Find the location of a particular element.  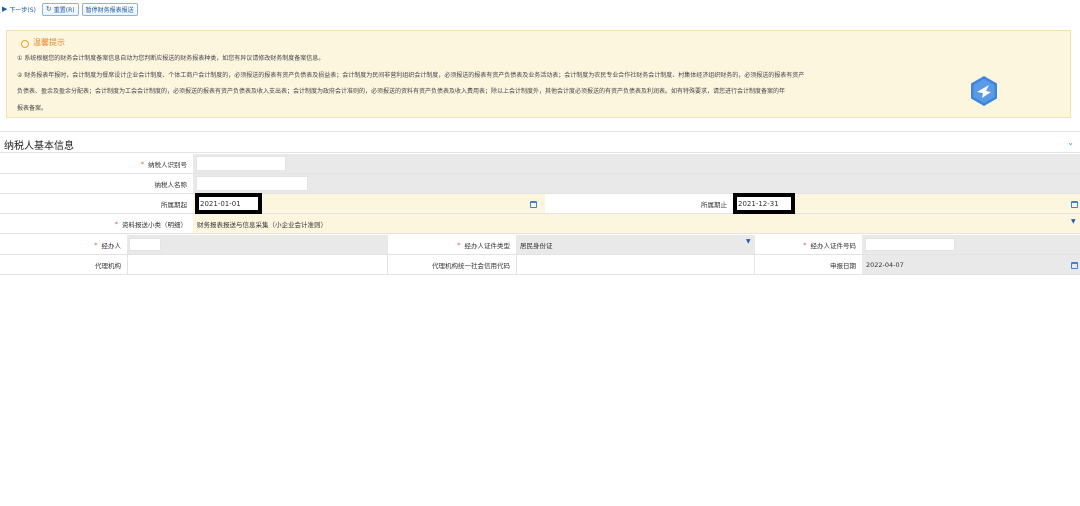

form-row-handler: * 经办人 * 经办人证件类型 居民身份证 ▼ * 经办人证件号码 is located at coordinates (540, 245).